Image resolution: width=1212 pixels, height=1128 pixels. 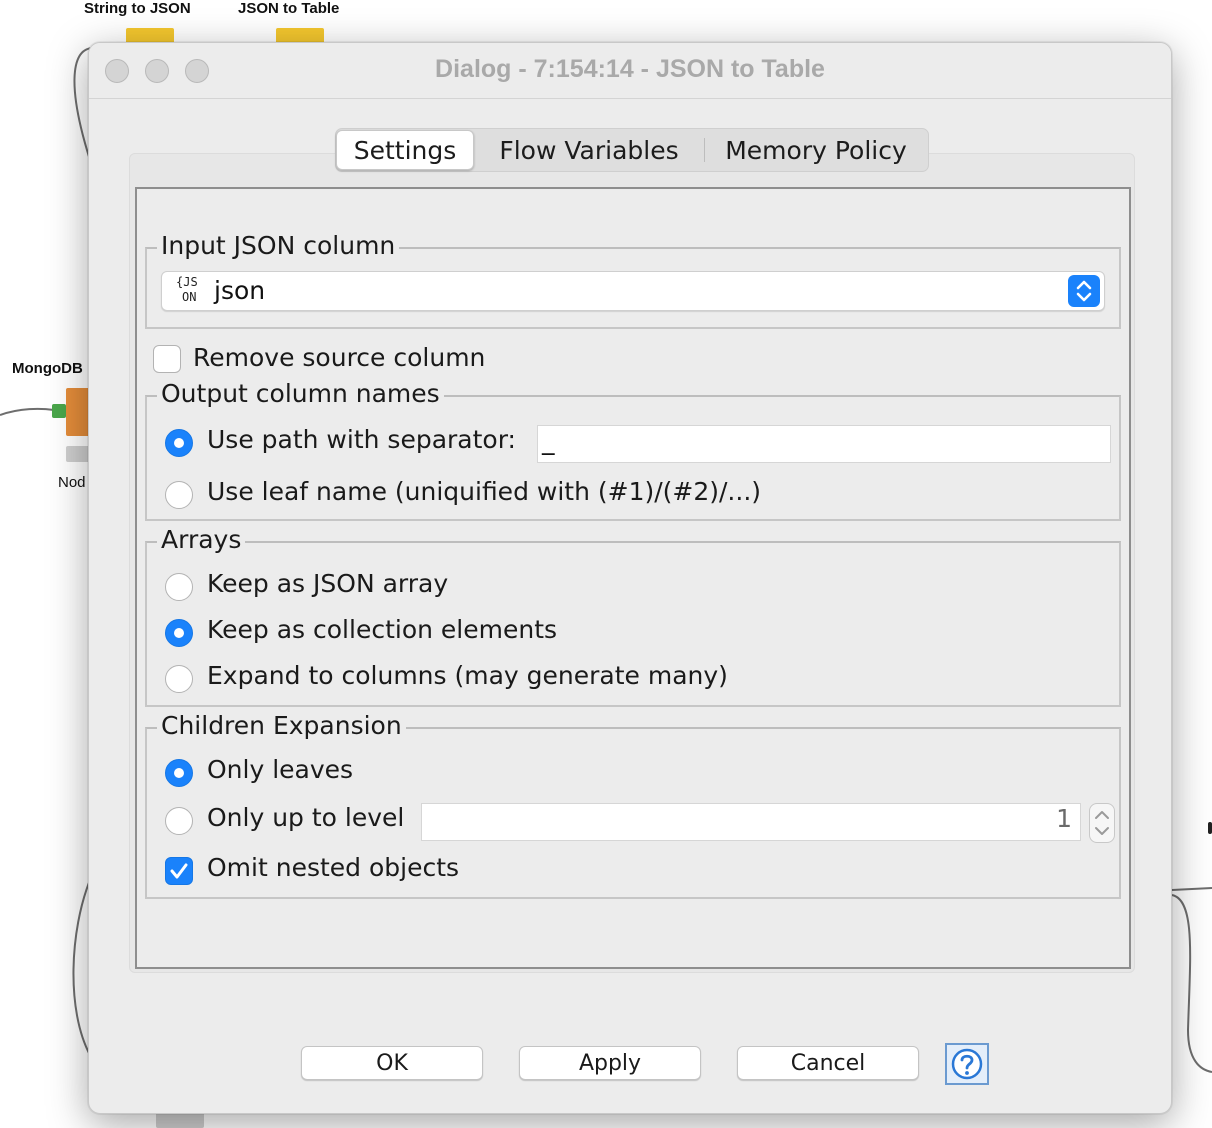 What do you see at coordinates (179, 773) in the screenshot?
I see `only-leaves-radio` at bounding box center [179, 773].